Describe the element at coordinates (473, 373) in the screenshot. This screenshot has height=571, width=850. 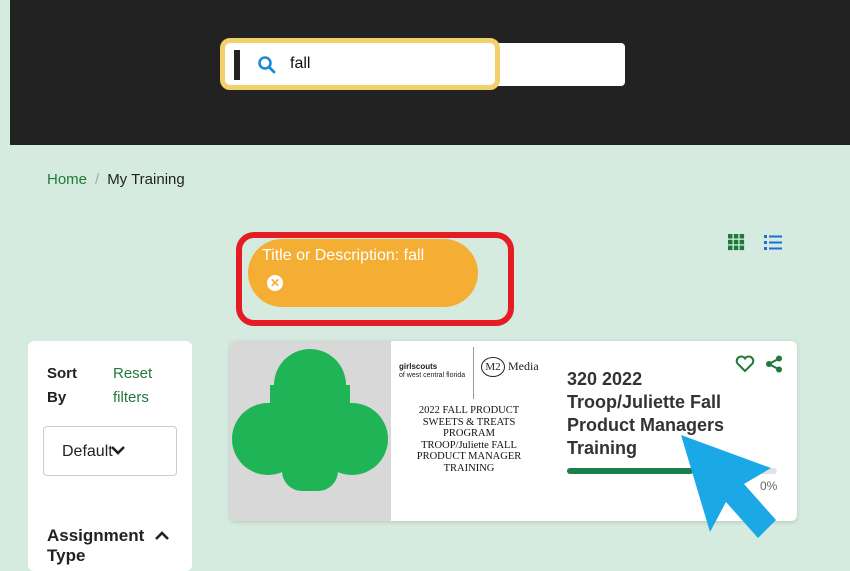
I see `logo-divider` at that location.